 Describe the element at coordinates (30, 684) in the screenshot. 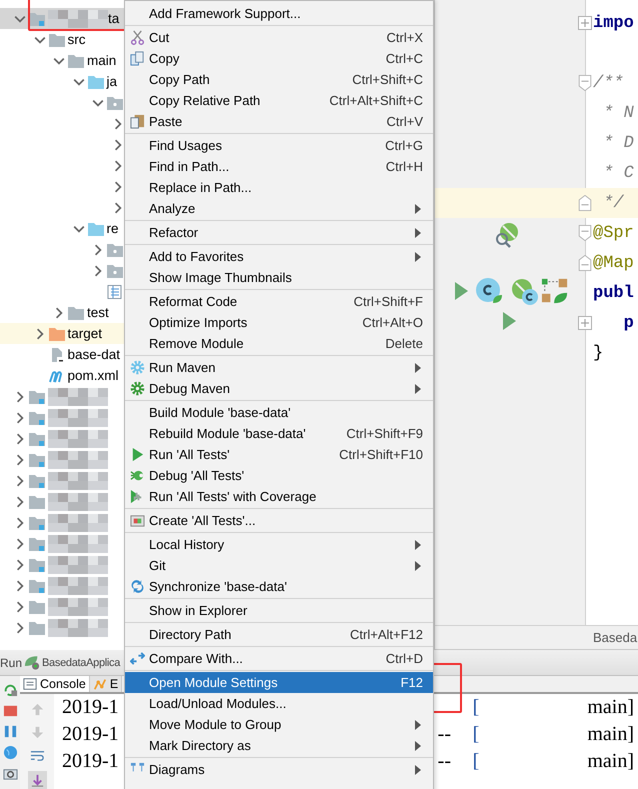

I see `console-icon` at that location.